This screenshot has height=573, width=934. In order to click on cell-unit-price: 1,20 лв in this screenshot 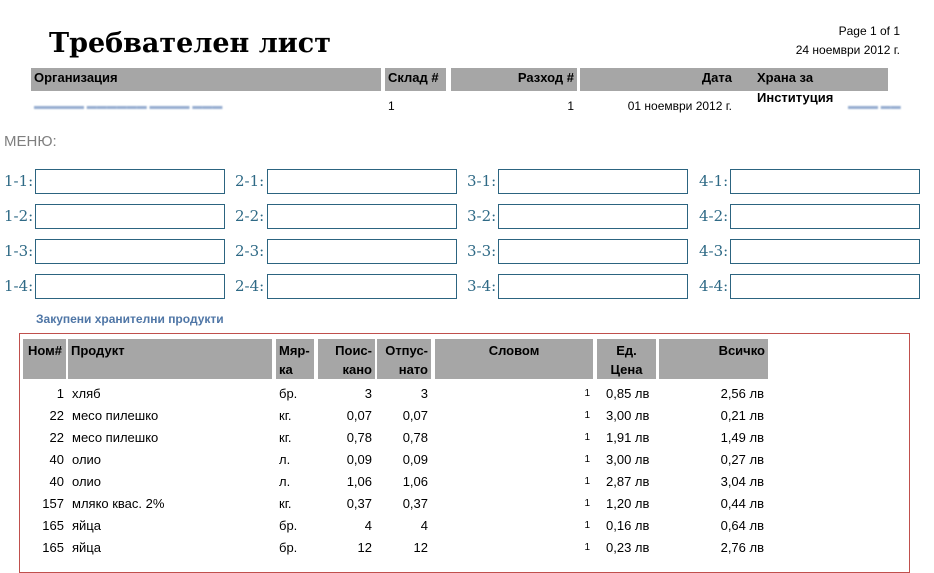, I will do `click(628, 503)`.